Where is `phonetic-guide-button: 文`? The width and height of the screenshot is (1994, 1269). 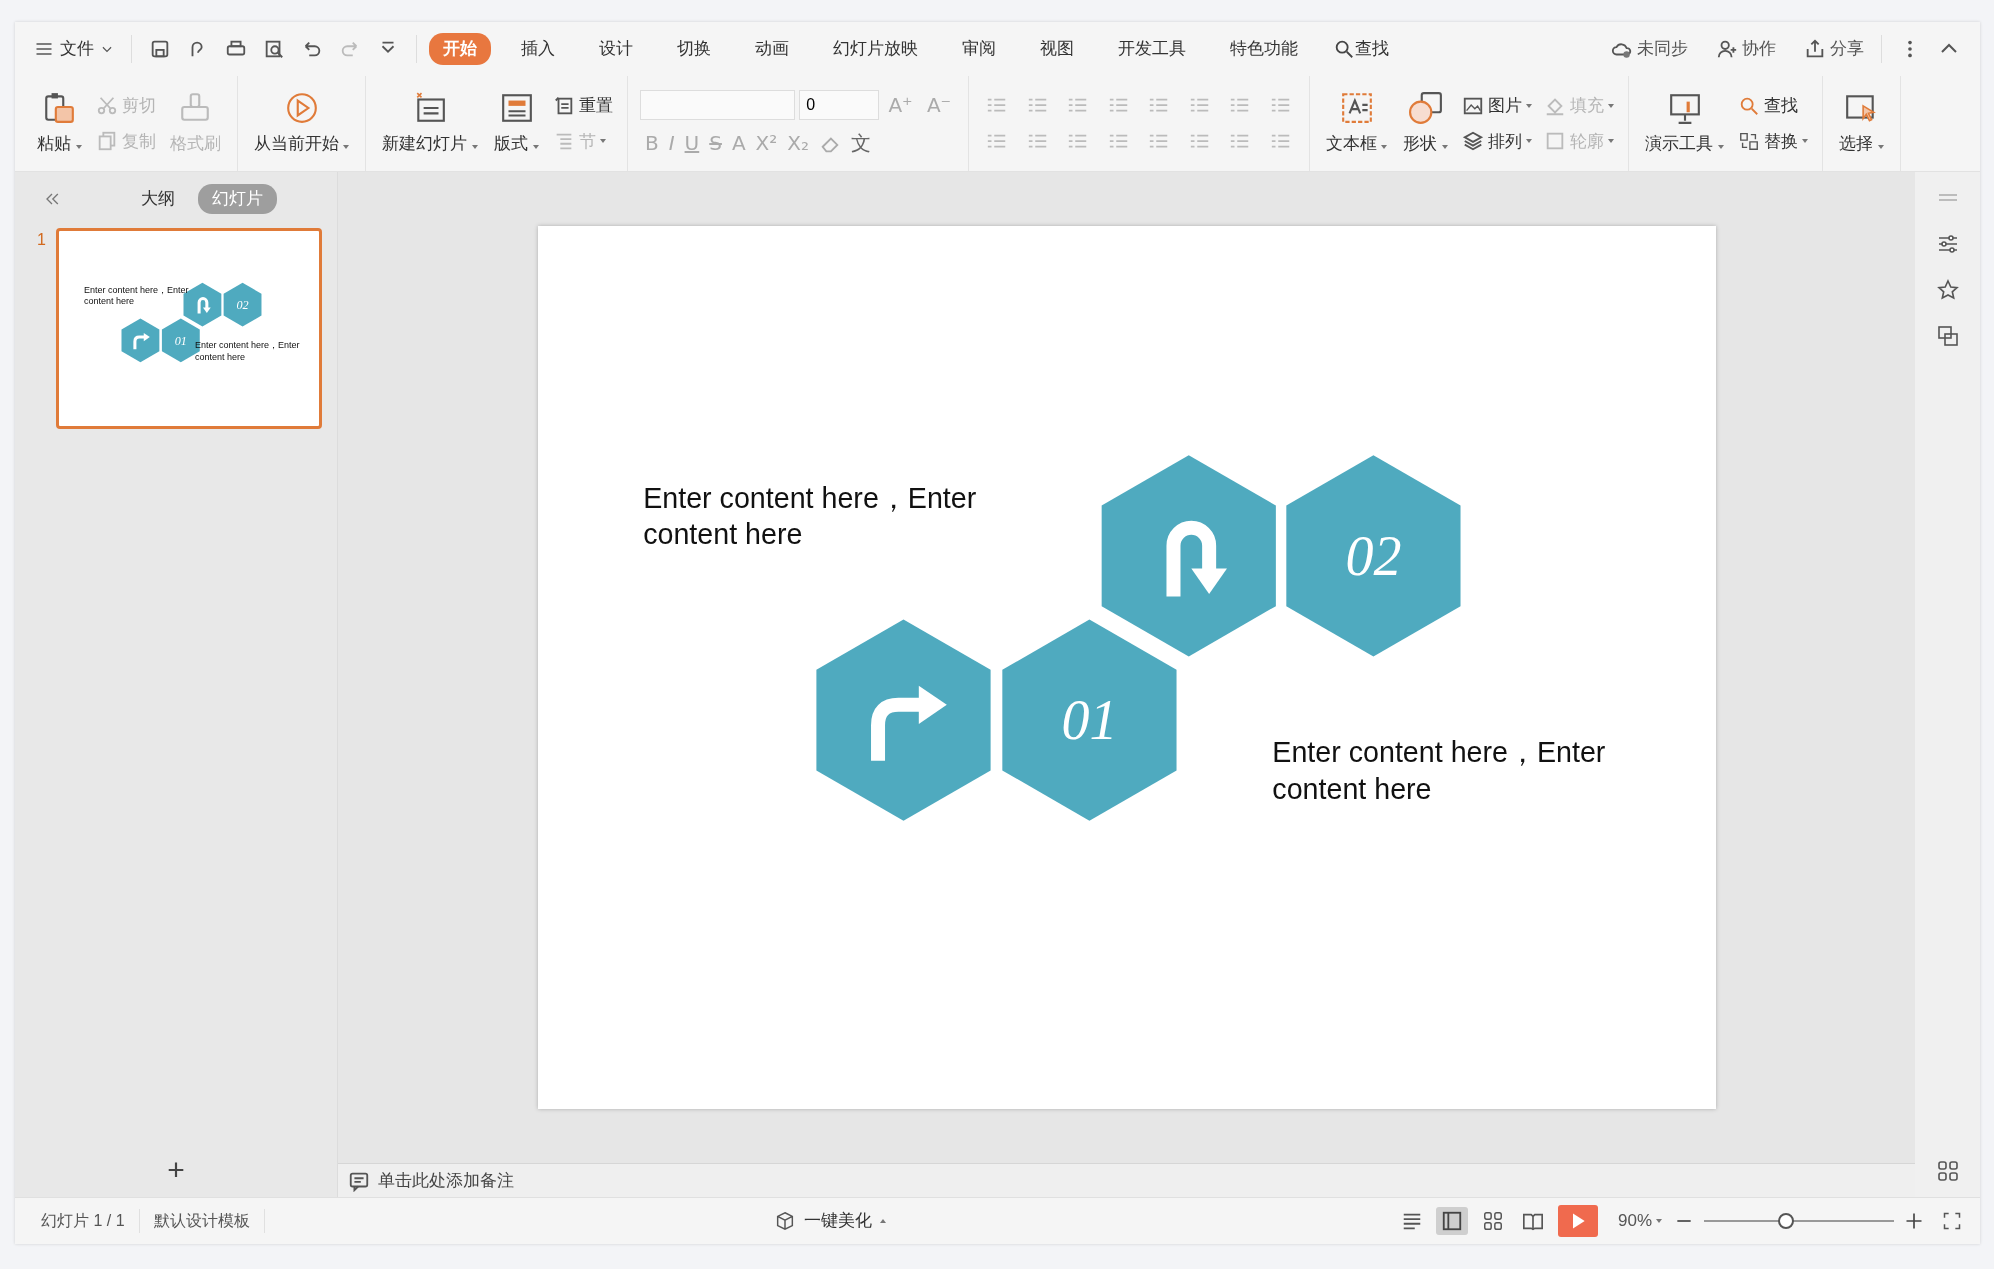
phonetic-guide-button: 文 is located at coordinates (861, 142).